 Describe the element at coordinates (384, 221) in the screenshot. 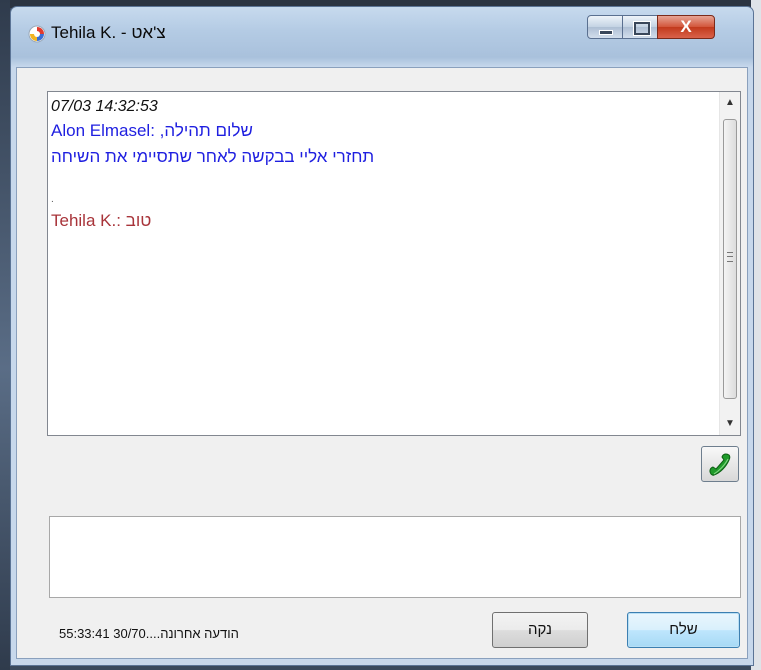

I see `message-line: Tehila K.: טוב` at that location.